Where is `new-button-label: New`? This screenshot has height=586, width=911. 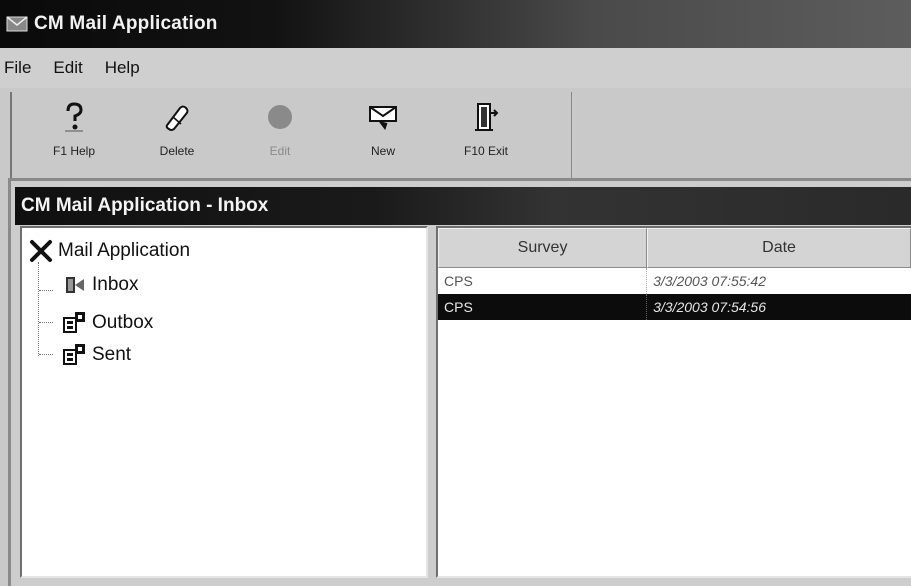
new-button-label: New is located at coordinates (382, 151).